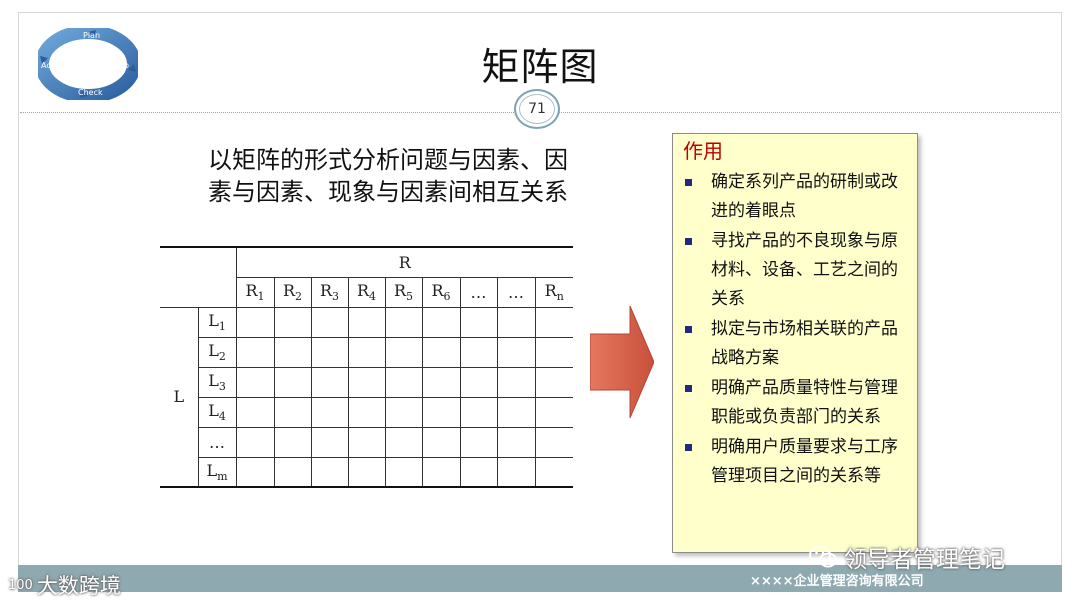 This screenshot has width=1080, height=607. What do you see at coordinates (795, 403) in the screenshot?
I see `function-list-item: 明确产品质量特性与管理职能或负责部门的关系` at bounding box center [795, 403].